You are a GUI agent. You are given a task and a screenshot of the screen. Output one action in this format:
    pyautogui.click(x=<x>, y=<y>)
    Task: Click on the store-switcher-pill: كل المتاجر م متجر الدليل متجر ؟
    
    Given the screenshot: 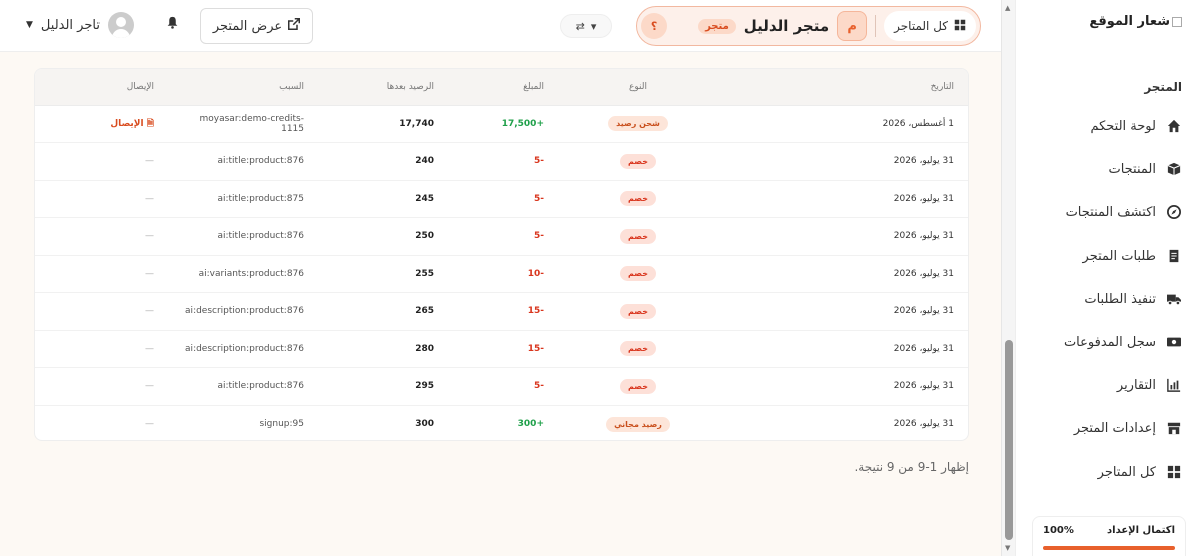 What is the action you would take?
    pyautogui.click(x=808, y=26)
    